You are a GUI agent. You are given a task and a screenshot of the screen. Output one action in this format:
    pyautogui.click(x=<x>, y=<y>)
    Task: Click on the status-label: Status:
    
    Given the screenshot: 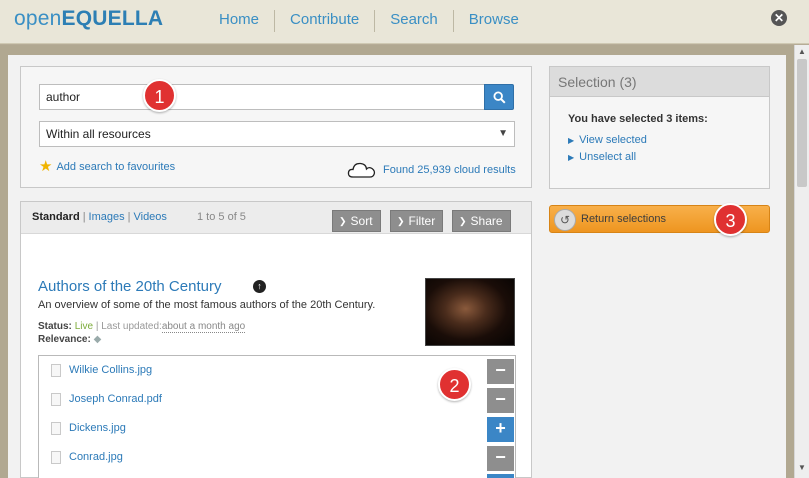 What is the action you would take?
    pyautogui.click(x=55, y=326)
    